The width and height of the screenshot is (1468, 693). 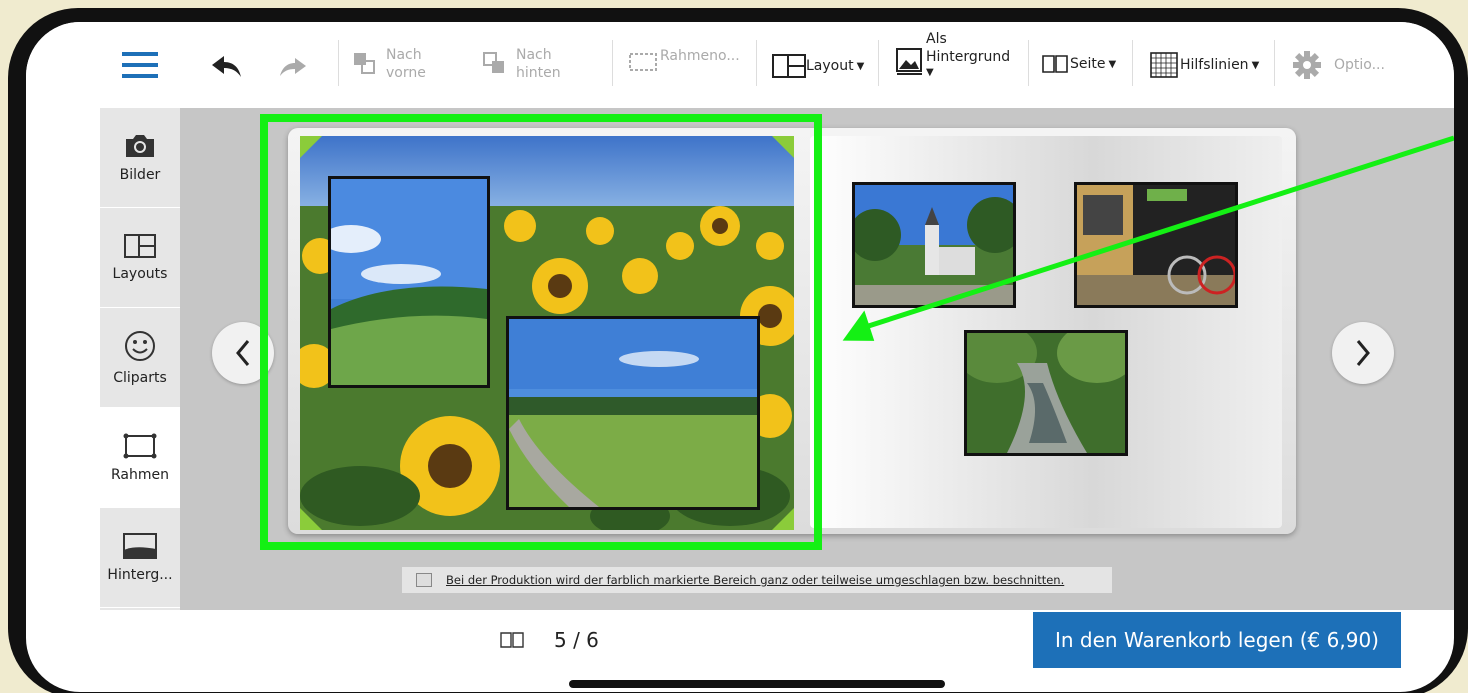 I want to click on redo-icon, so click(x=293, y=67).